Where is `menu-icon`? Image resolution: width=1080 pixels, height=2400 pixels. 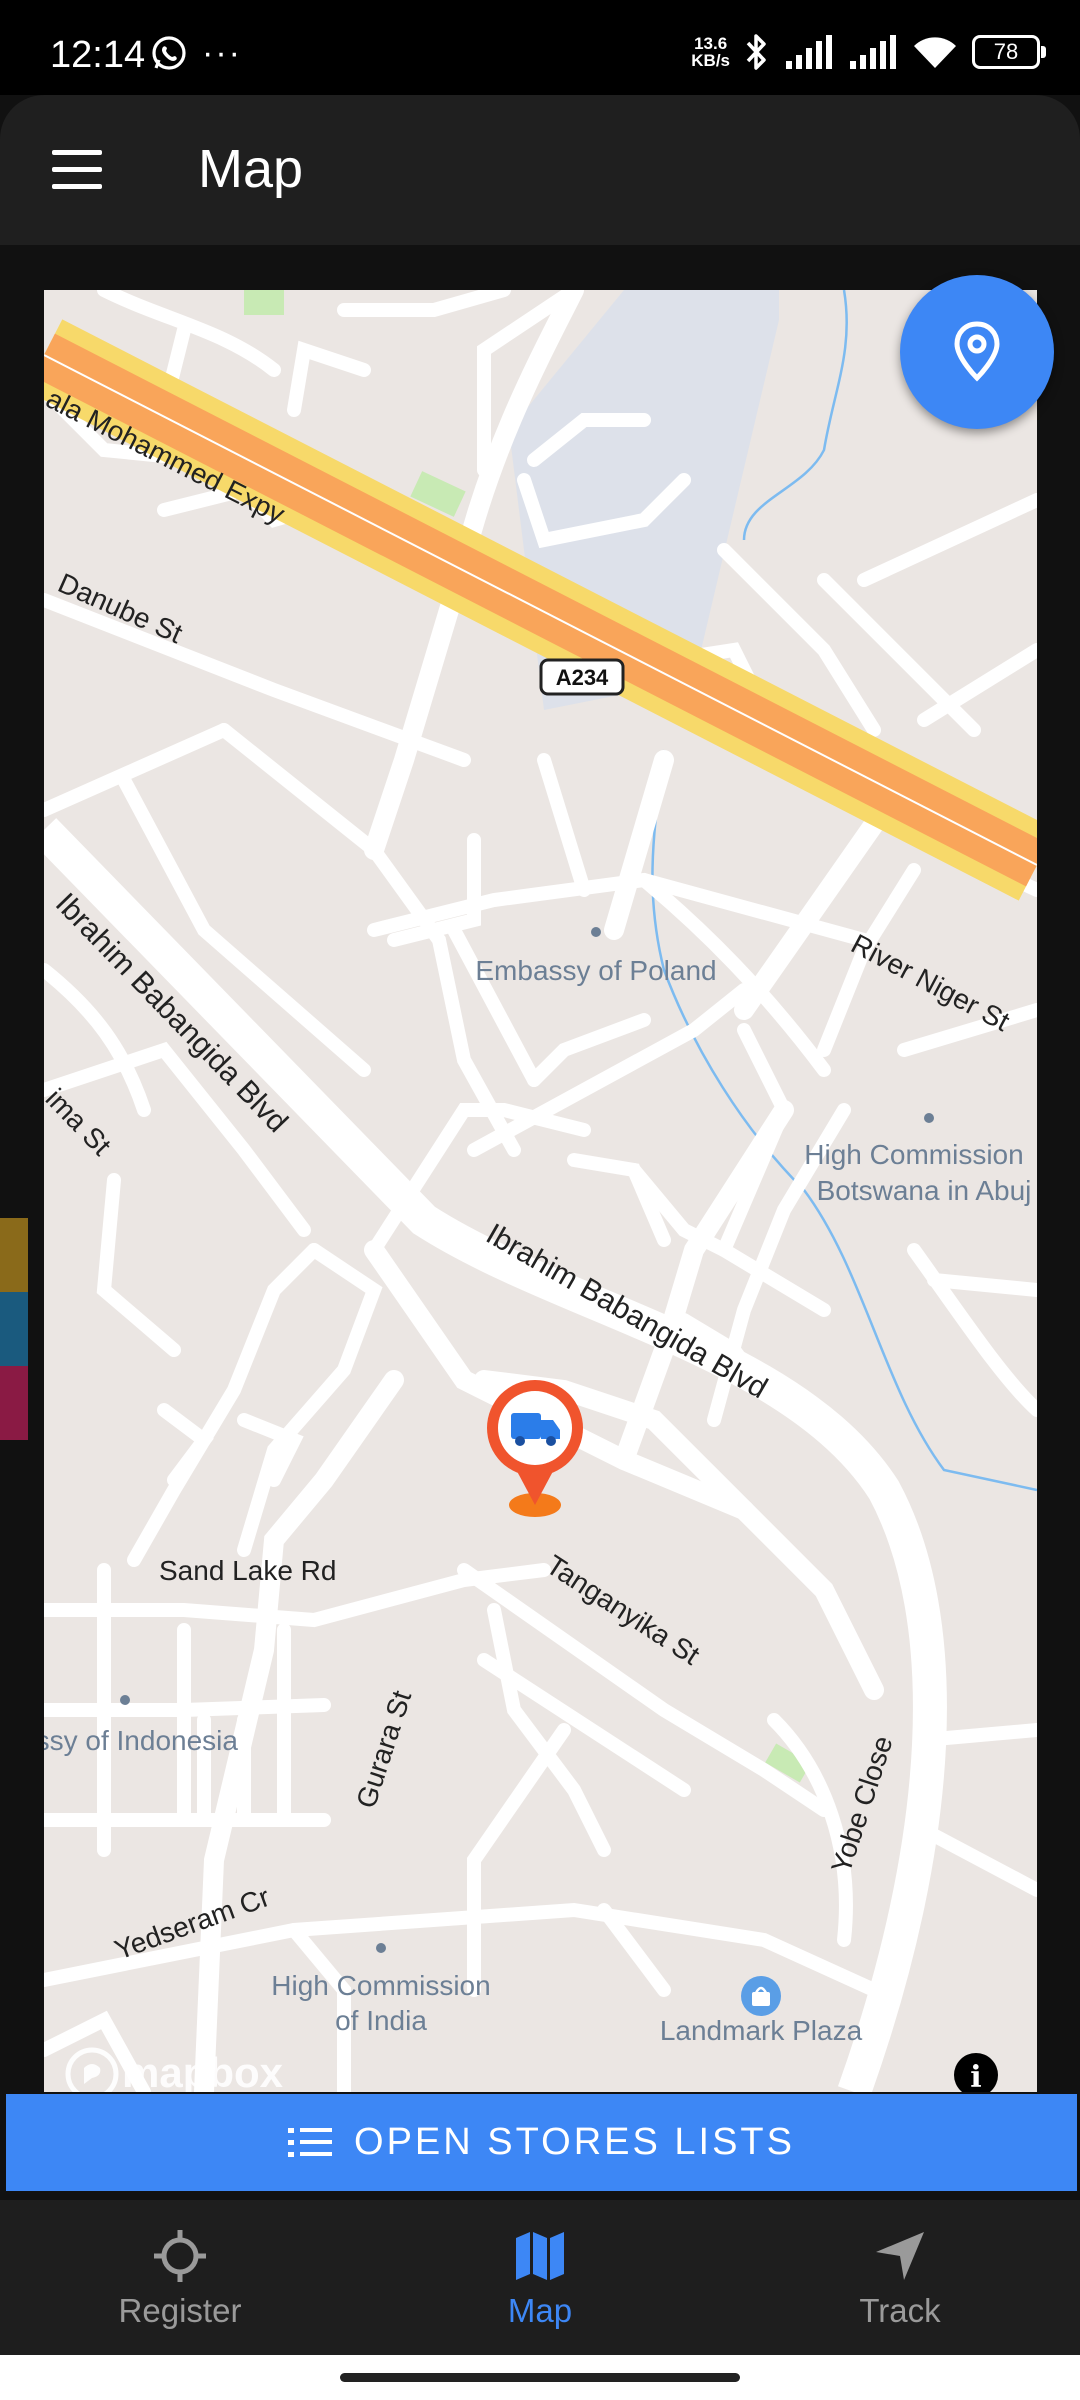 menu-icon is located at coordinates (77, 170).